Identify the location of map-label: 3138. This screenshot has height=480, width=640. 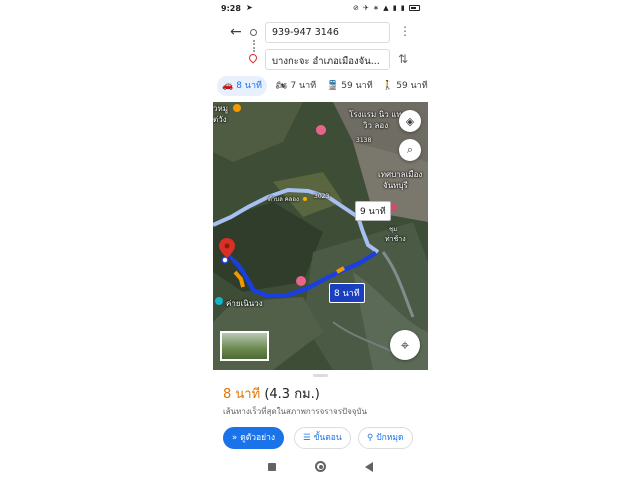
(364, 140).